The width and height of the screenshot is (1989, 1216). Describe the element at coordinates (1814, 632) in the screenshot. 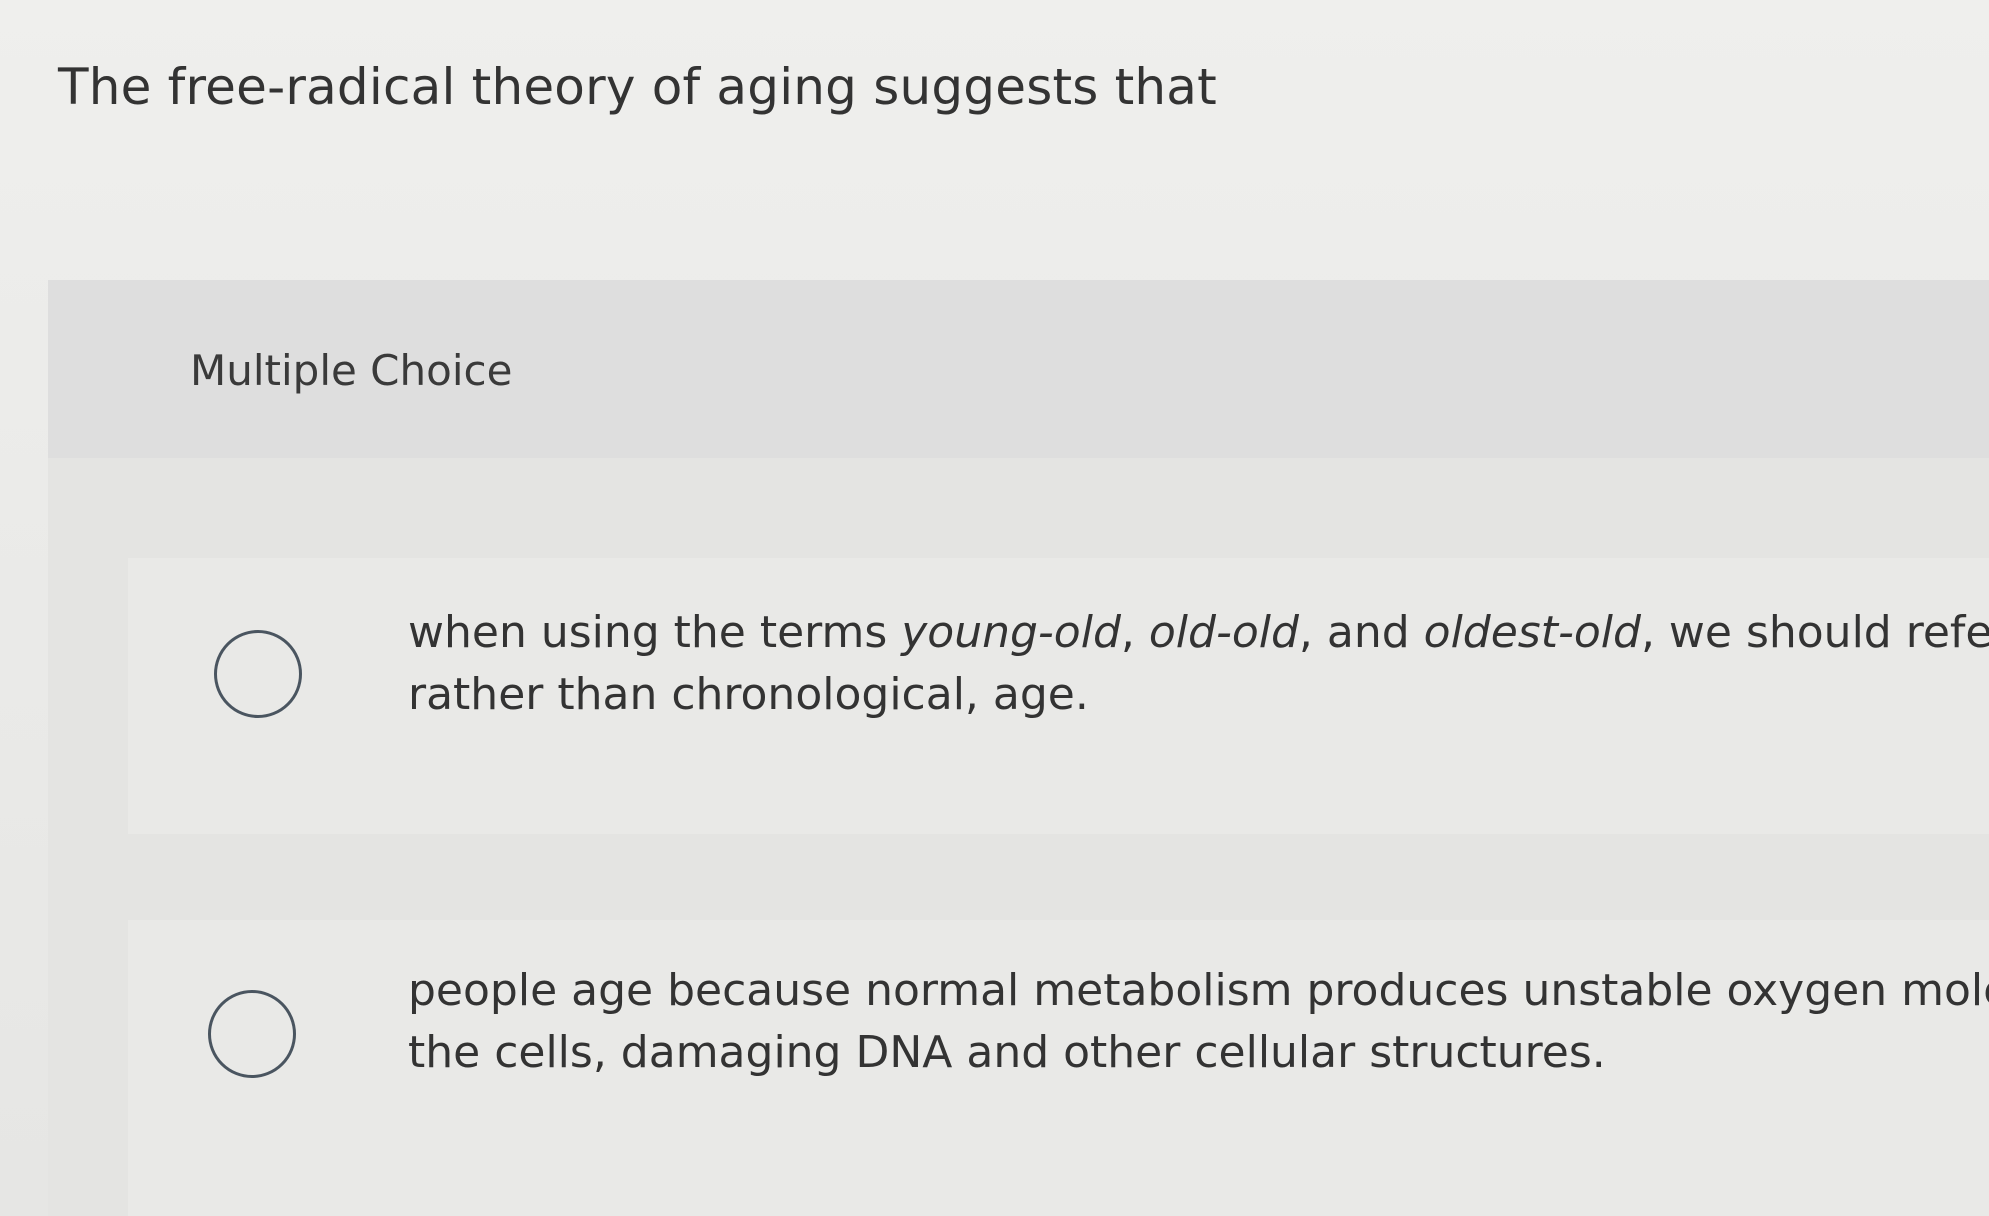

I see `option-1-text-part: , we should refer to a` at that location.